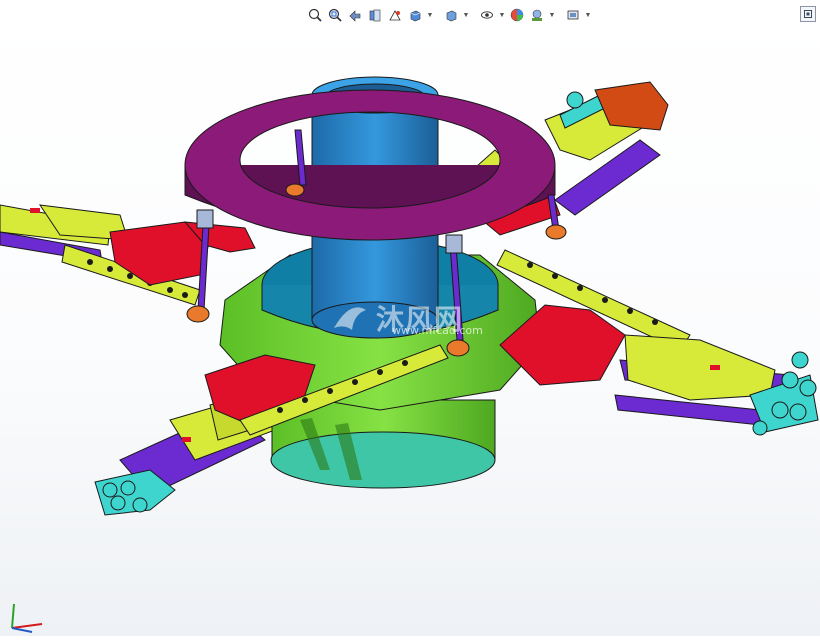  Describe the element at coordinates (657, 342) in the screenshot. I see `arm-right` at that location.